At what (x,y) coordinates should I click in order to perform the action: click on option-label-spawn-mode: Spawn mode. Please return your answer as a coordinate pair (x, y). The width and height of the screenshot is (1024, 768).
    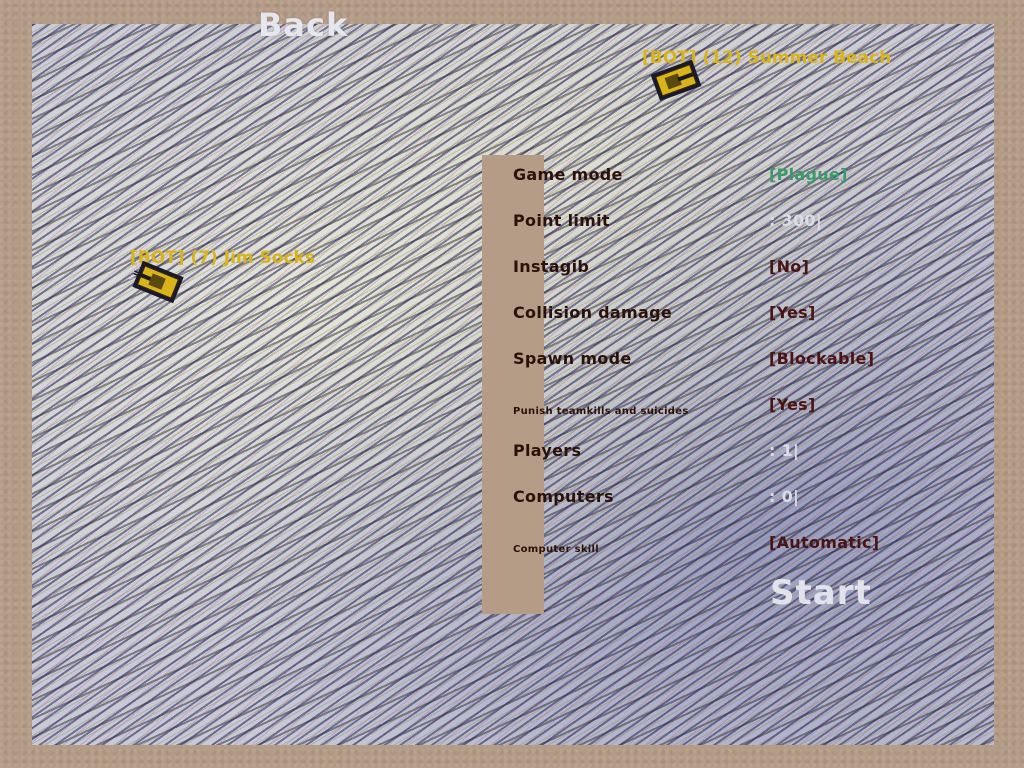
    Looking at the image, I should click on (572, 358).